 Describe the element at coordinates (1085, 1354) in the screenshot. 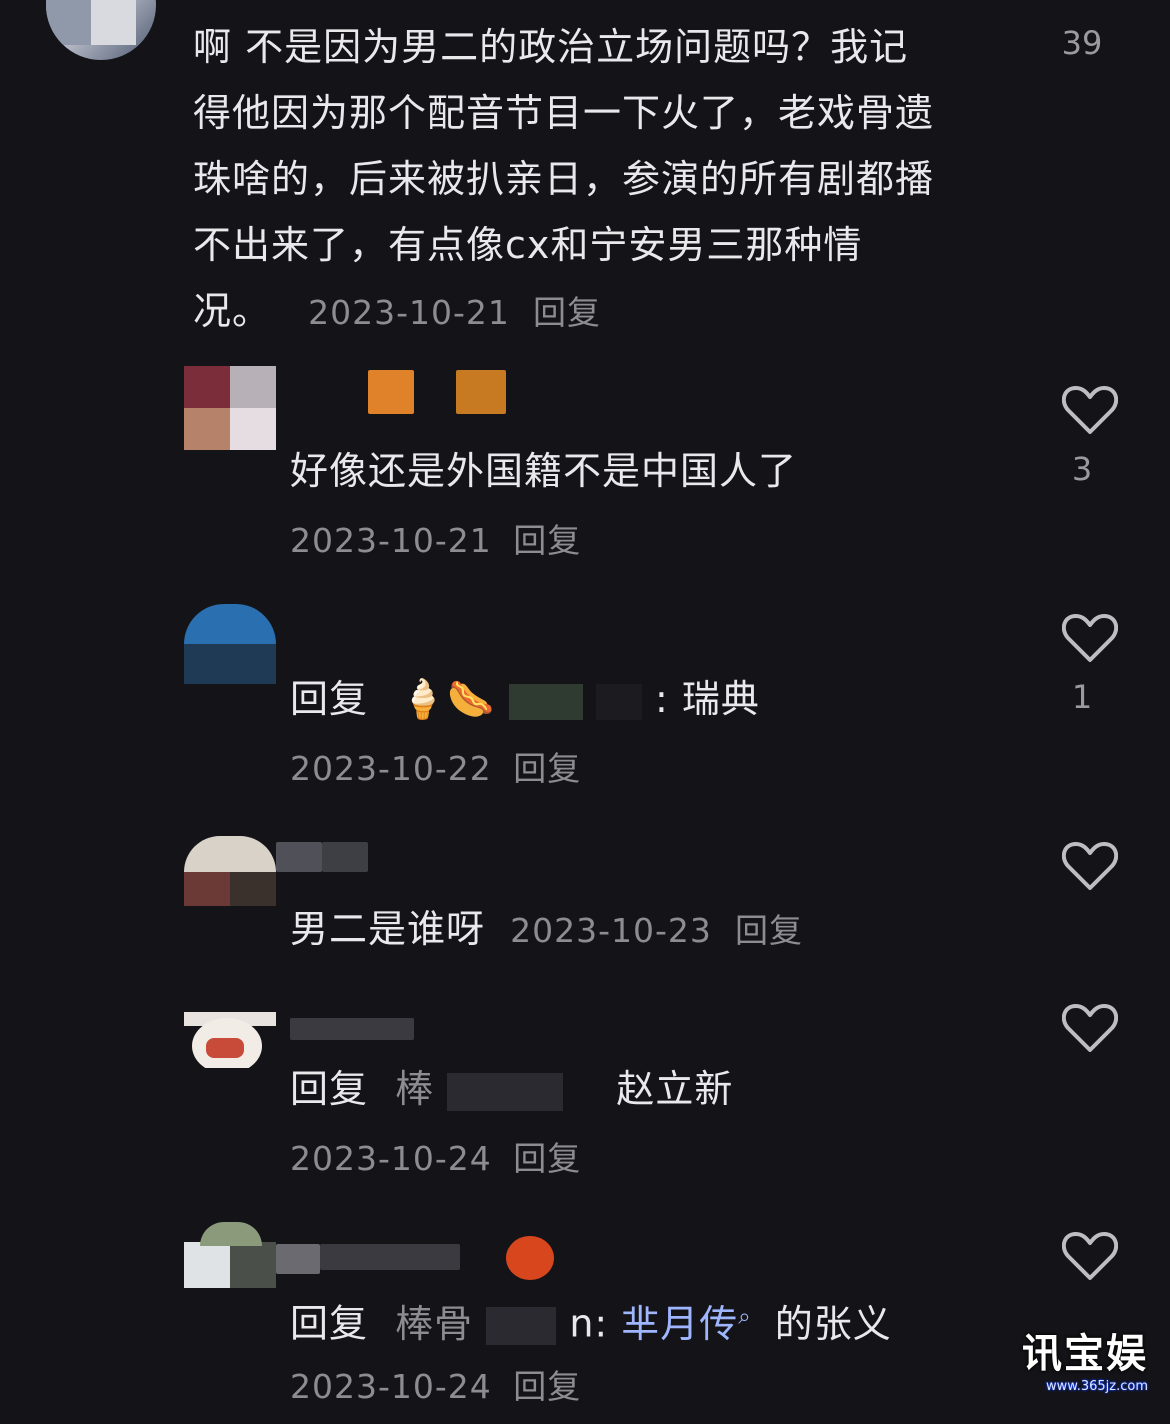

I see `watermark-brand: 讯宝娱` at that location.